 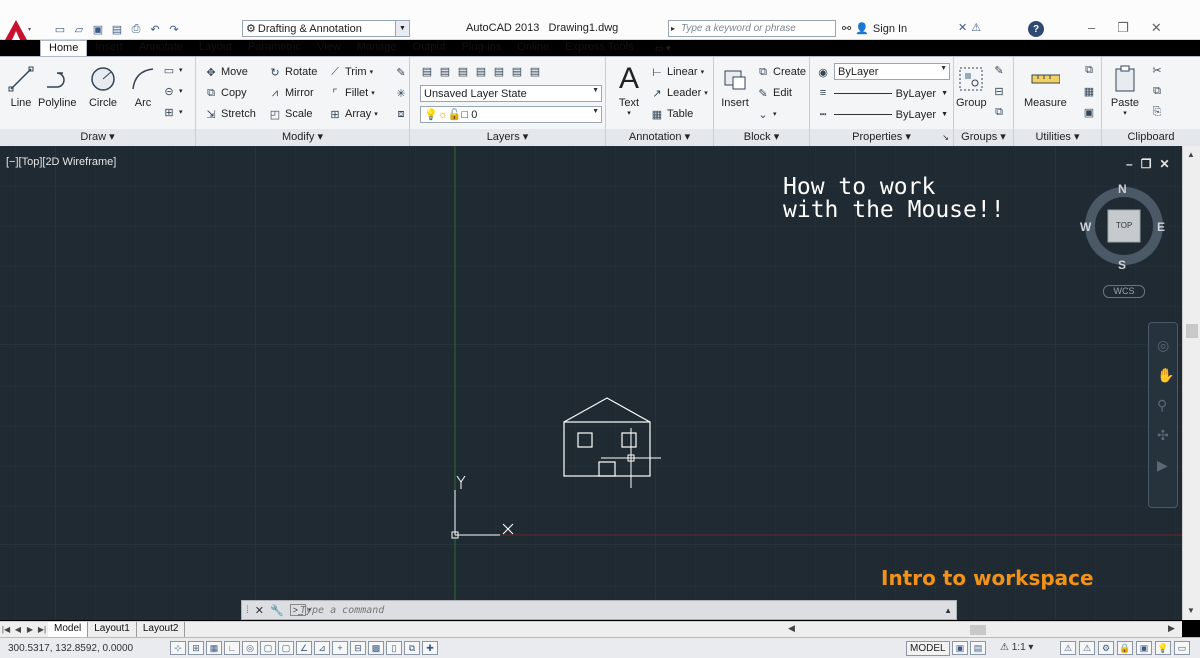 What do you see at coordinates (1087, 648) in the screenshot?
I see `auto-scale-icon: ⚠` at bounding box center [1087, 648].